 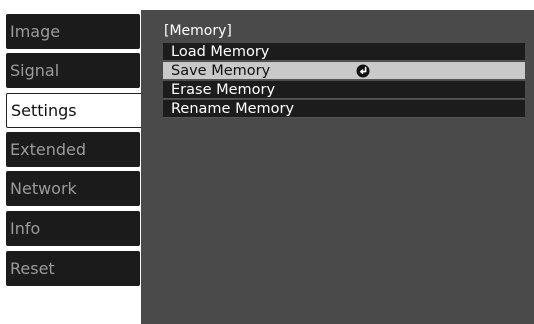 What do you see at coordinates (233, 109) in the screenshot?
I see `menu-item-label: Rename Memory` at bounding box center [233, 109].